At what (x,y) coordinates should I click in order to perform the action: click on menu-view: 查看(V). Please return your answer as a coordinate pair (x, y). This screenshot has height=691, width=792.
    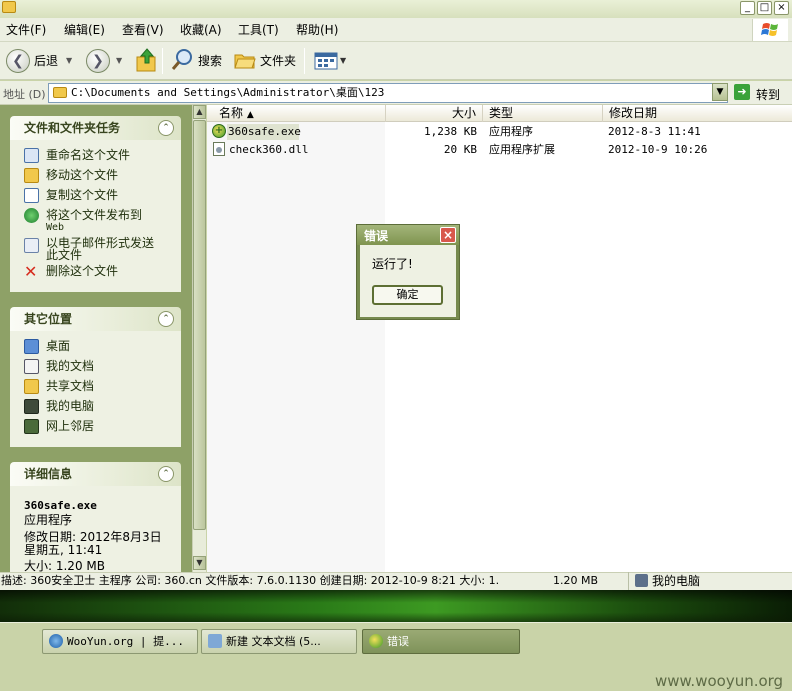
    Looking at the image, I should click on (143, 30).